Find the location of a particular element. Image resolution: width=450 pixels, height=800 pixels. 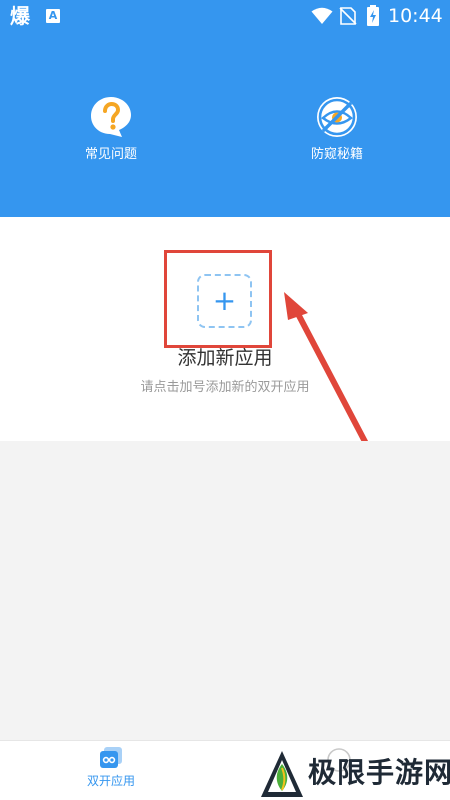

nav-dual-apps: 双开应用 is located at coordinates (111, 767).